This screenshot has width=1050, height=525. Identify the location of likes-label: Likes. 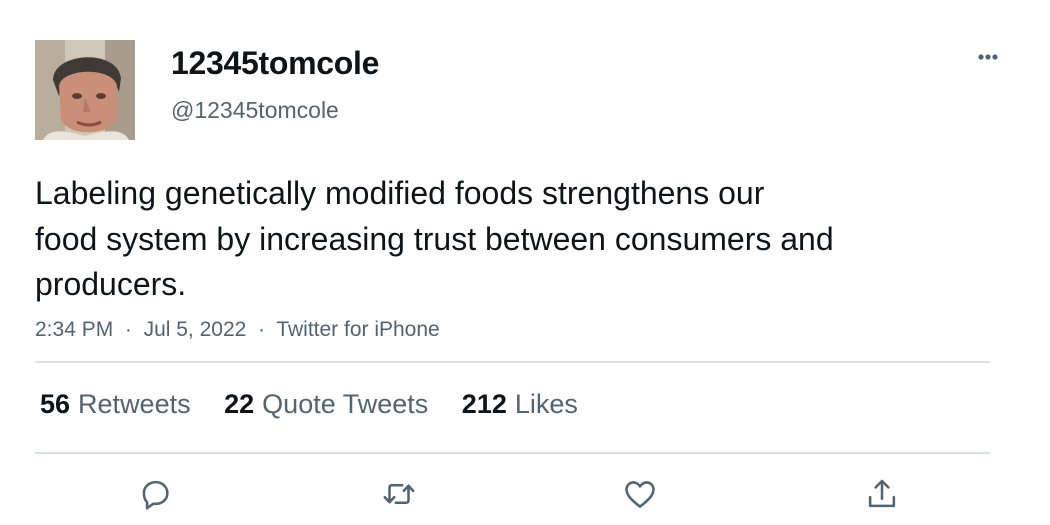
(546, 404).